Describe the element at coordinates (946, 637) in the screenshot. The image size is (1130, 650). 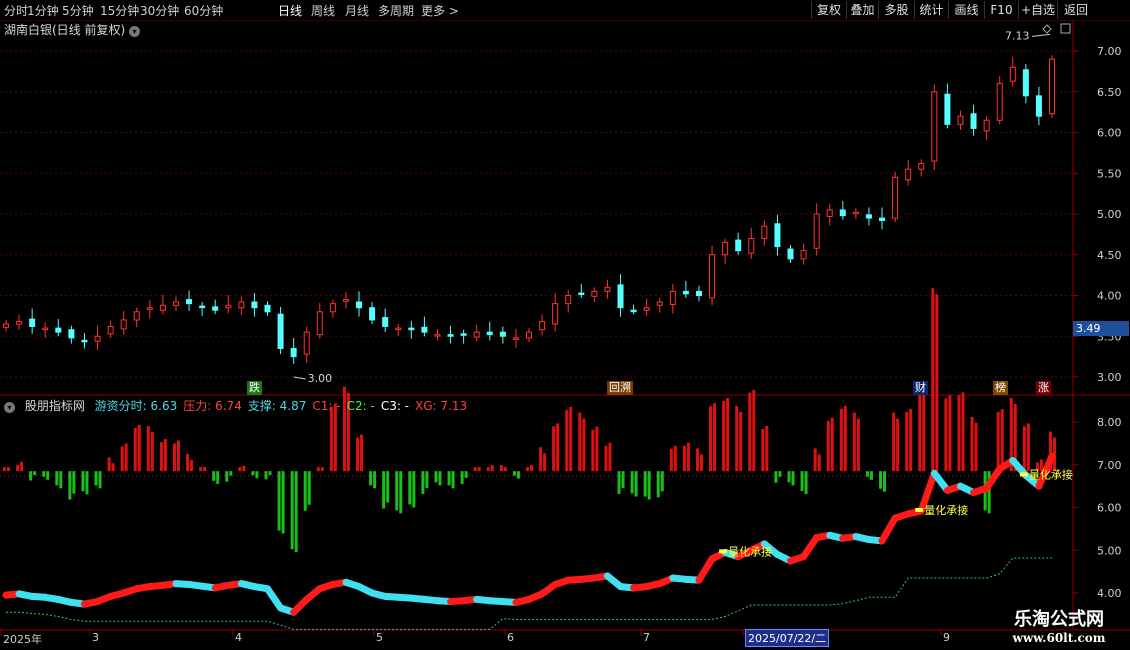
I see `date-label-7: 9` at that location.